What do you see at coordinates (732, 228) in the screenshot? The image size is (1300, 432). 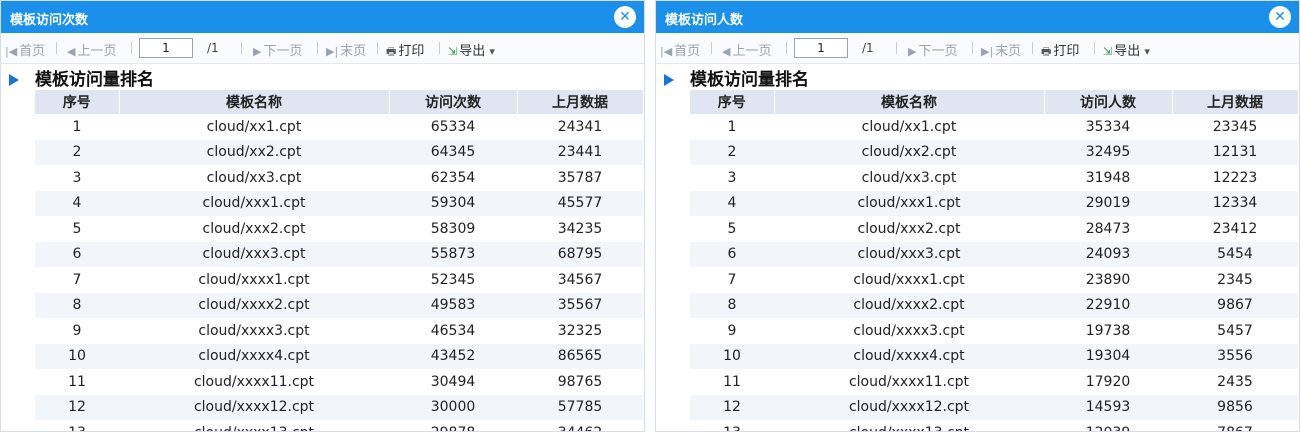 I see `table-cell: 5` at bounding box center [732, 228].